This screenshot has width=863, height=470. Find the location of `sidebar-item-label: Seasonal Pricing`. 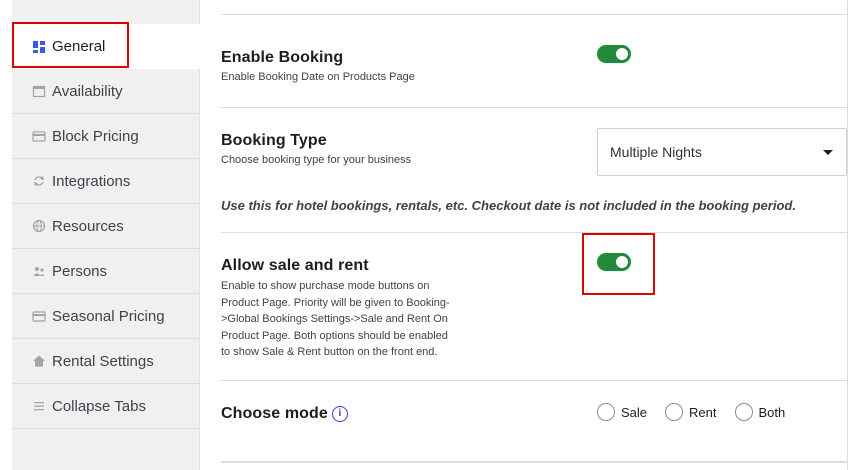

sidebar-item-label: Seasonal Pricing is located at coordinates (108, 316).